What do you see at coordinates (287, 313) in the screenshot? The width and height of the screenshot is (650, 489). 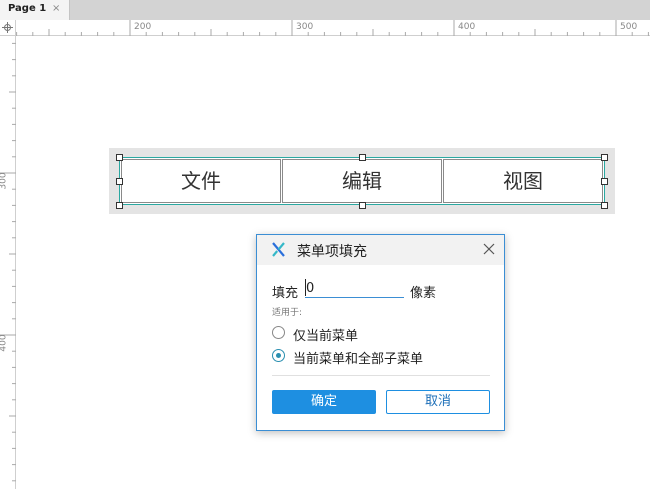 I see `apply-to-label: 适用于:` at bounding box center [287, 313].